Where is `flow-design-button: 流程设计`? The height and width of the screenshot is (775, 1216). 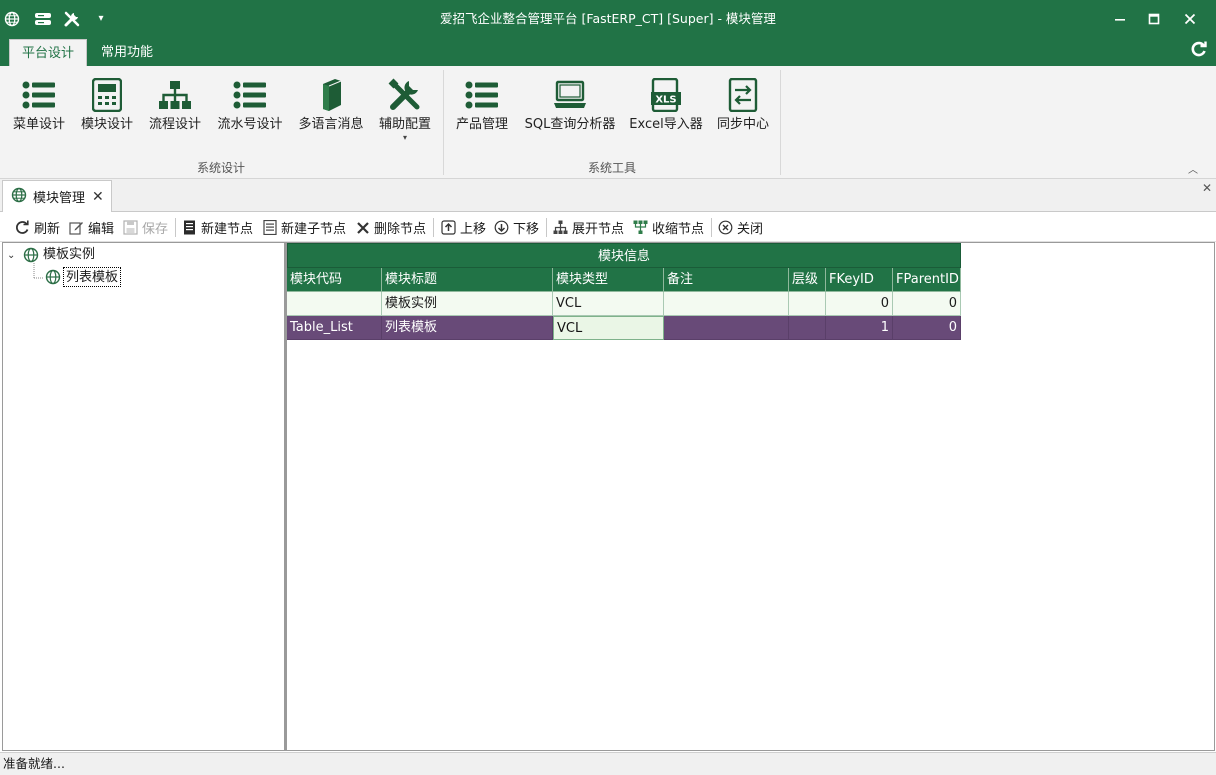
flow-design-button: 流程设计 is located at coordinates (175, 112).